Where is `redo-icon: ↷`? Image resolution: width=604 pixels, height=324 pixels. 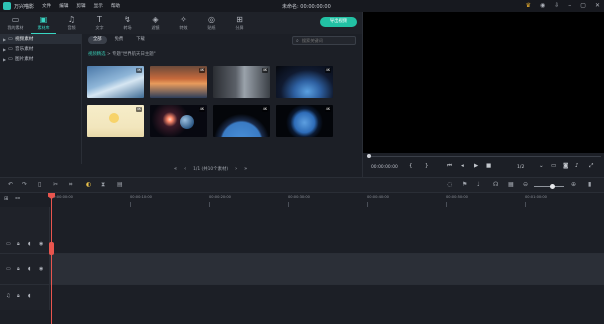 redo-icon: ↷ is located at coordinates (24, 184).